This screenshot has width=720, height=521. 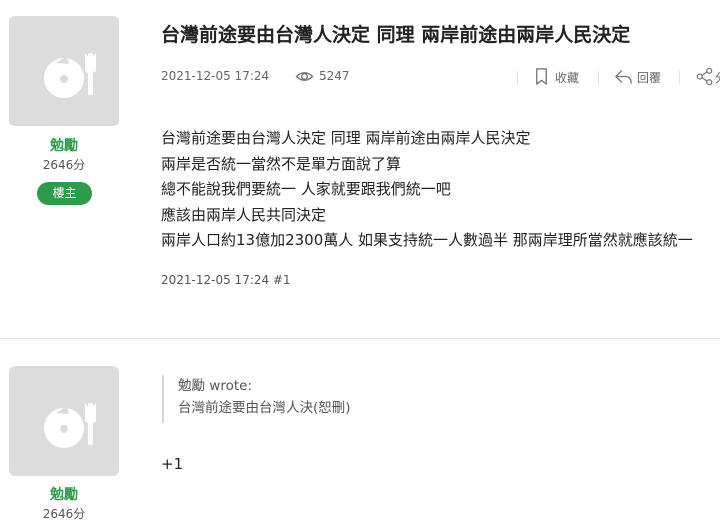 What do you see at coordinates (334, 76) in the screenshot?
I see `view-count-value: 5247` at bounding box center [334, 76].